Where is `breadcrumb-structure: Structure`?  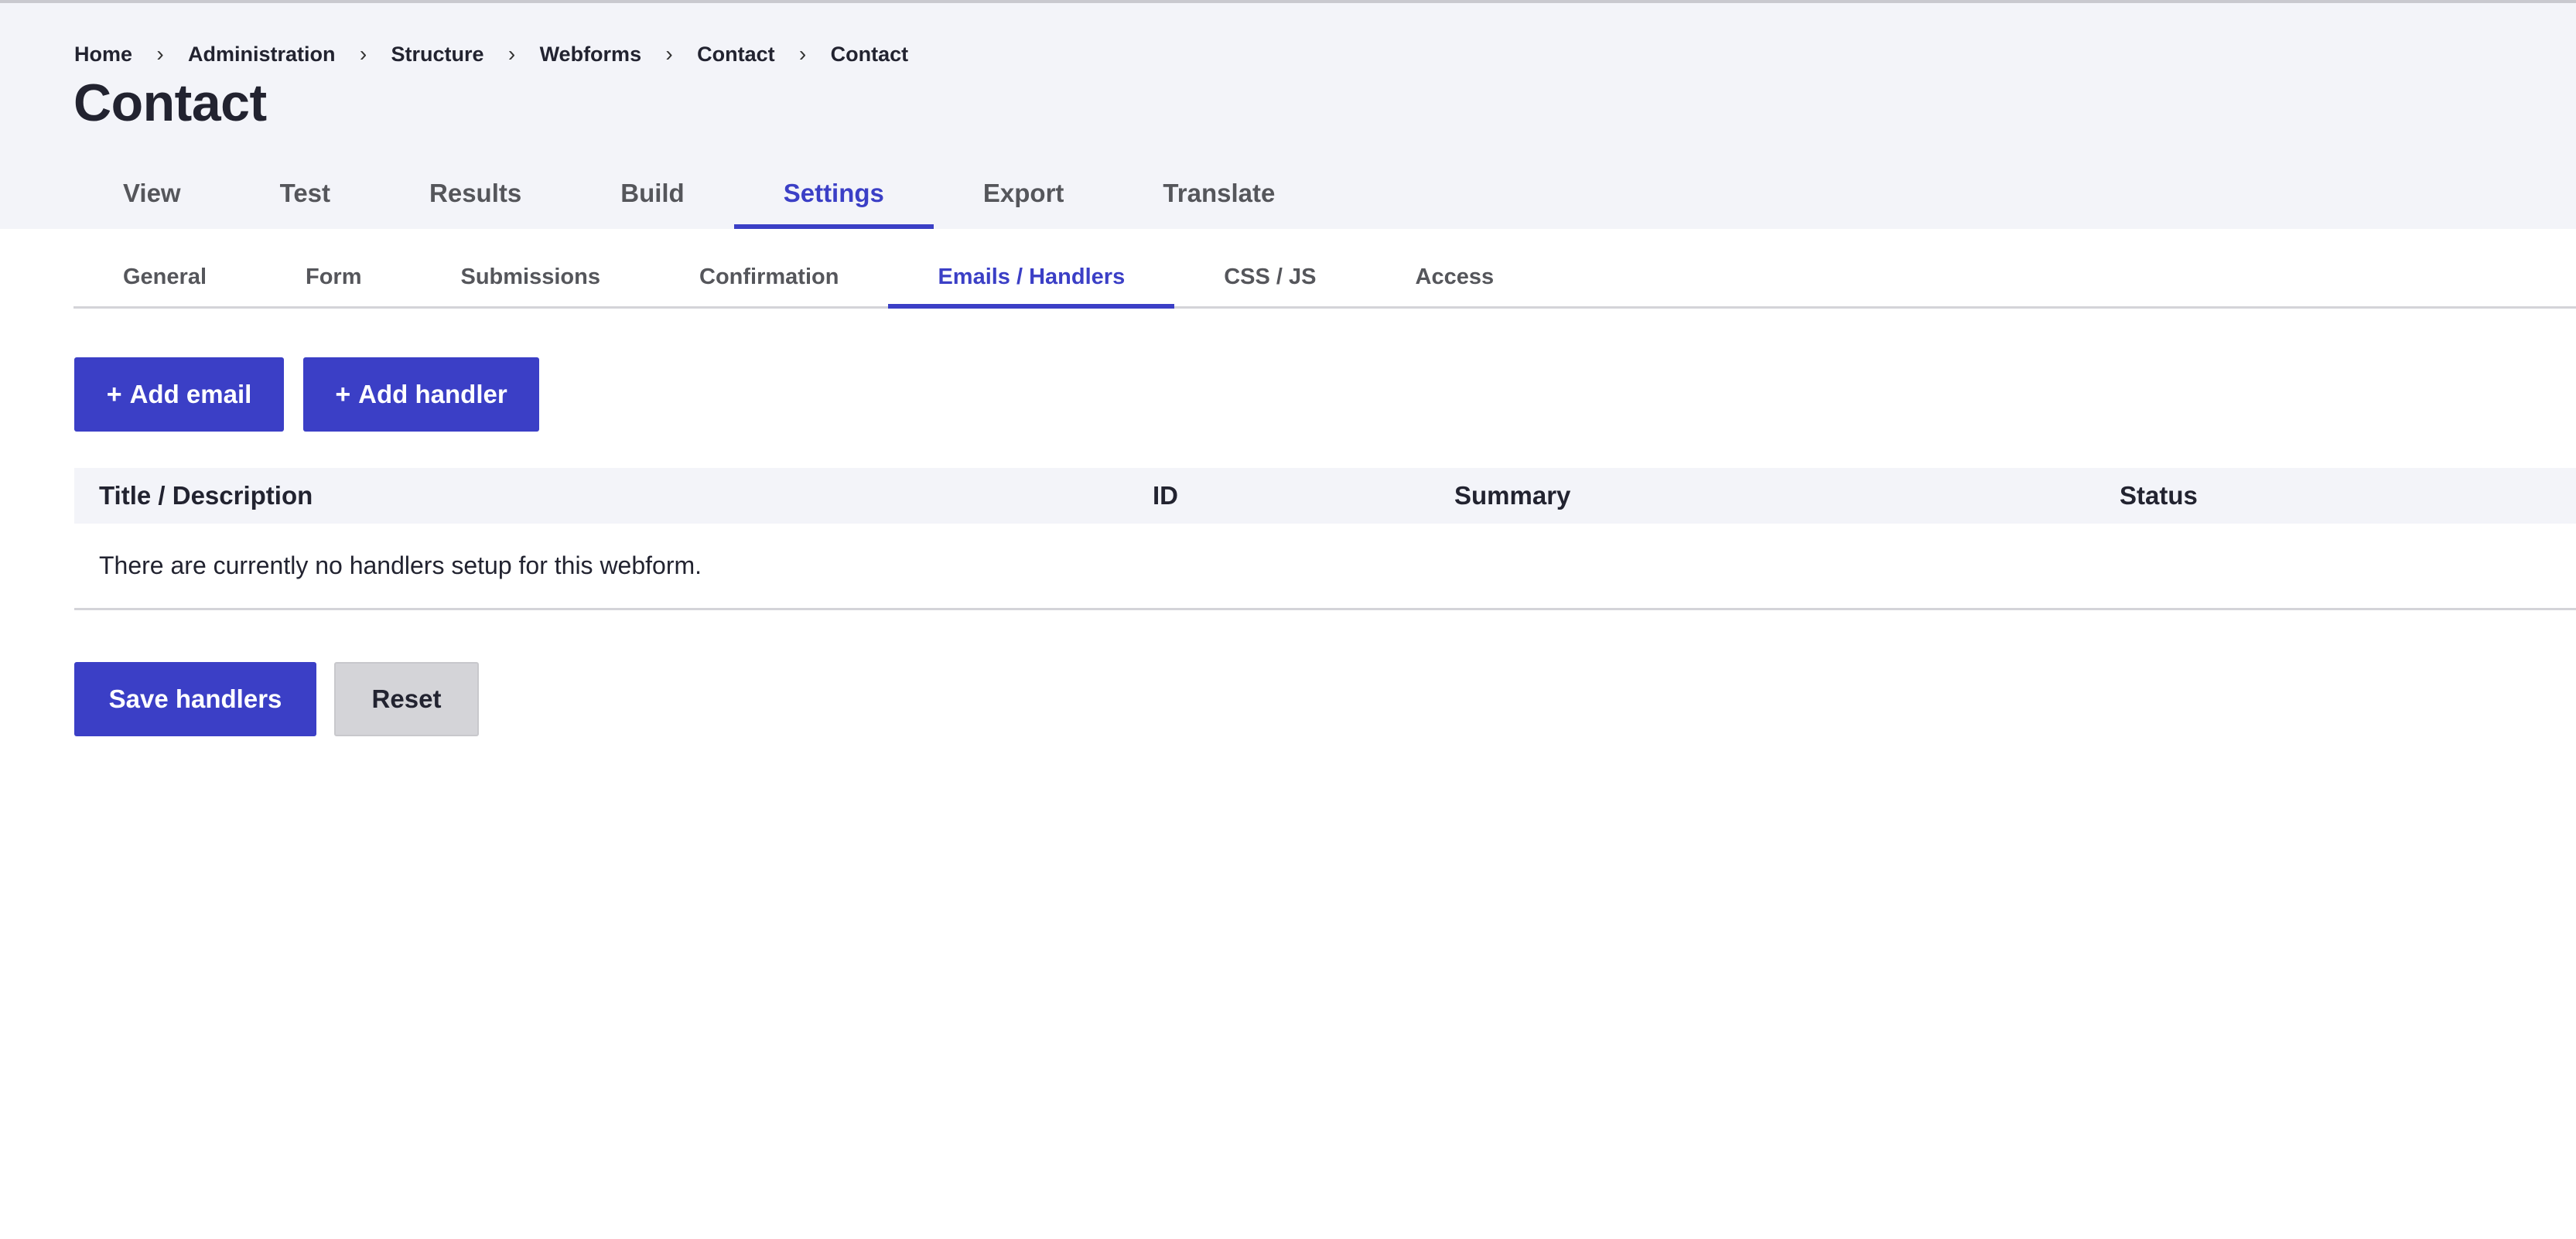 breadcrumb-structure: Structure is located at coordinates (437, 55).